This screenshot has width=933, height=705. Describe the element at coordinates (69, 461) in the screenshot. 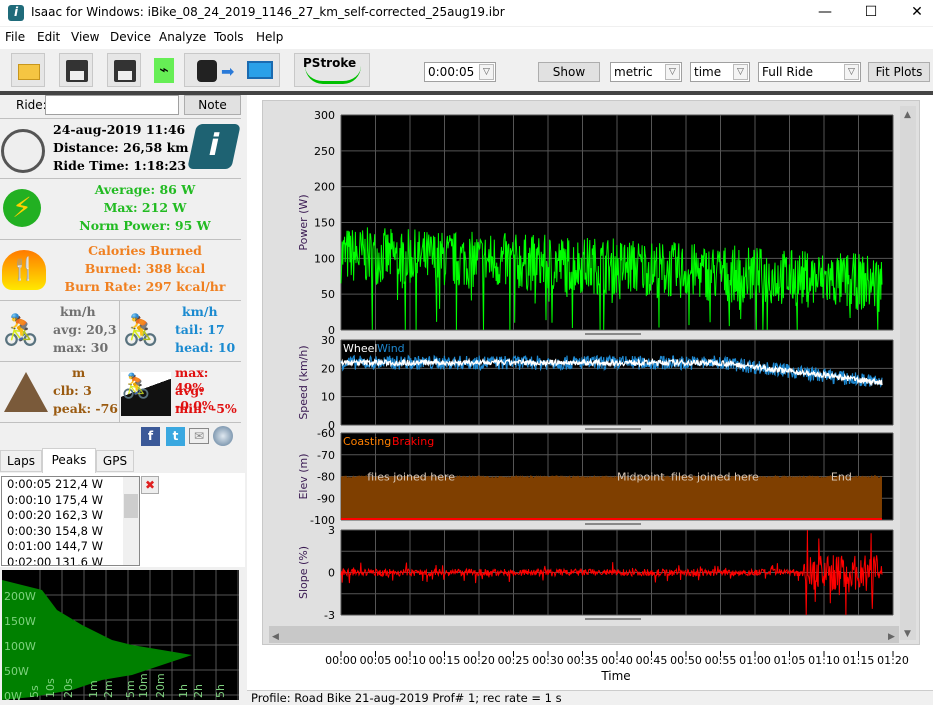

I see `tab-peaks: Peaks` at that location.